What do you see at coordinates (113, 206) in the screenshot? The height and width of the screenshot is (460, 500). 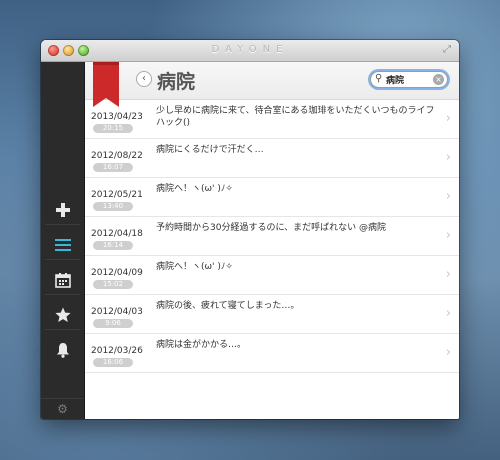 I see `entry-time: 13:40` at bounding box center [113, 206].